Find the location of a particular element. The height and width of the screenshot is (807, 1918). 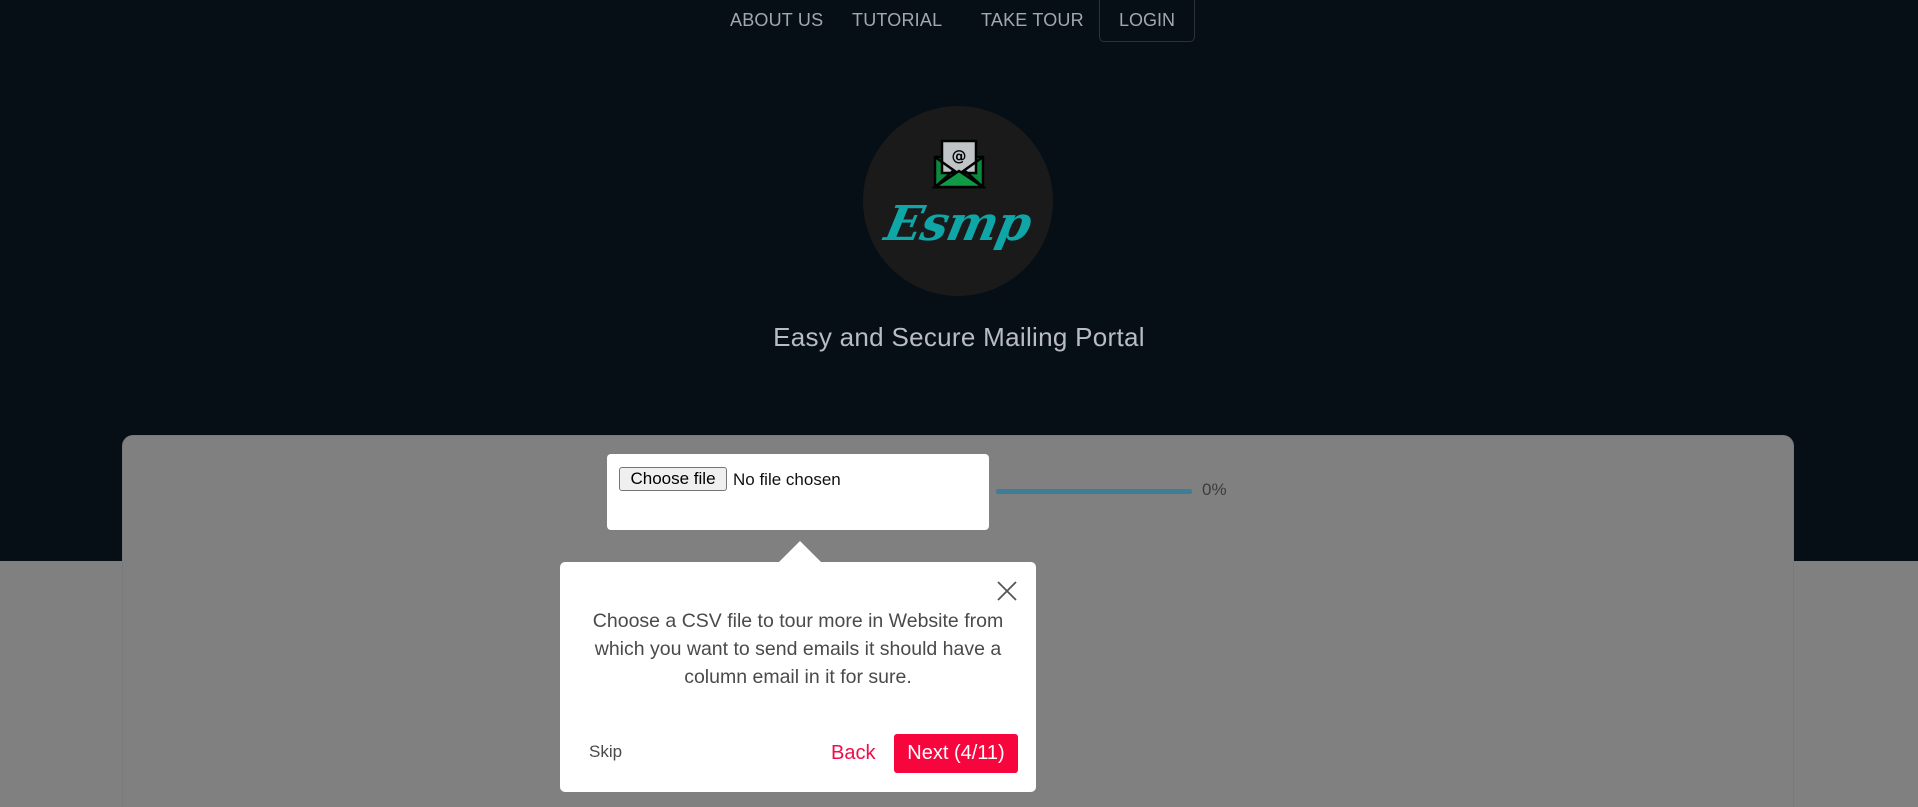

file-upload-box: Choose file No file chosen is located at coordinates (798, 492).